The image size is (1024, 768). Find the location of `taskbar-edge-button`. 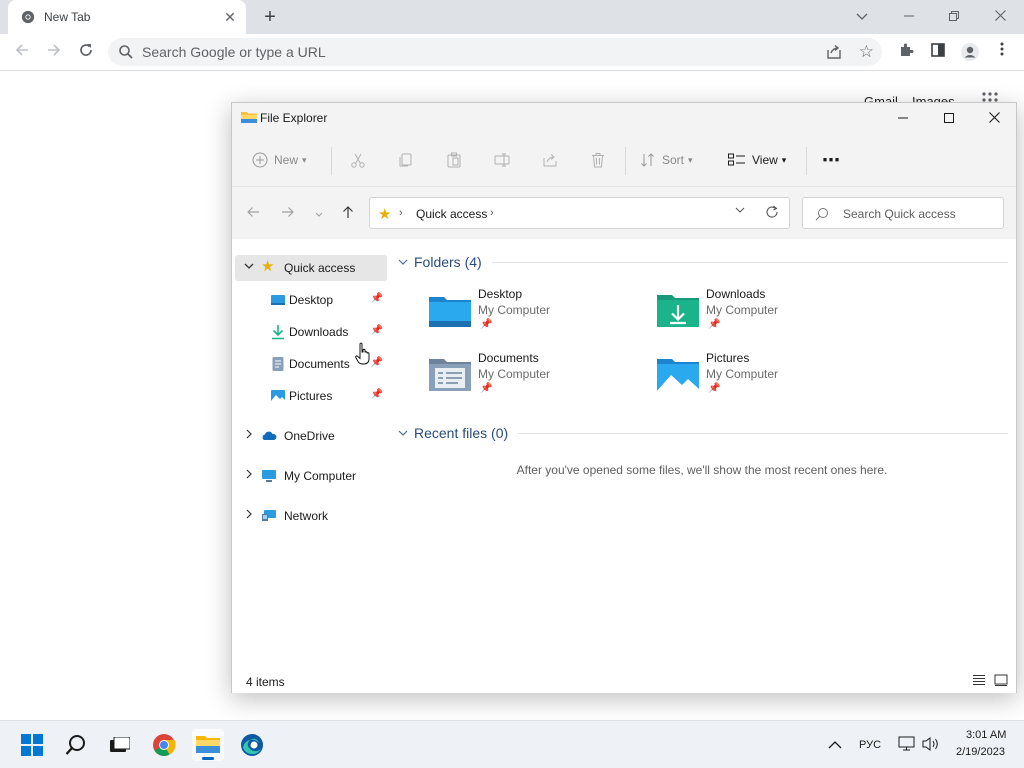

taskbar-edge-button is located at coordinates (252, 745).